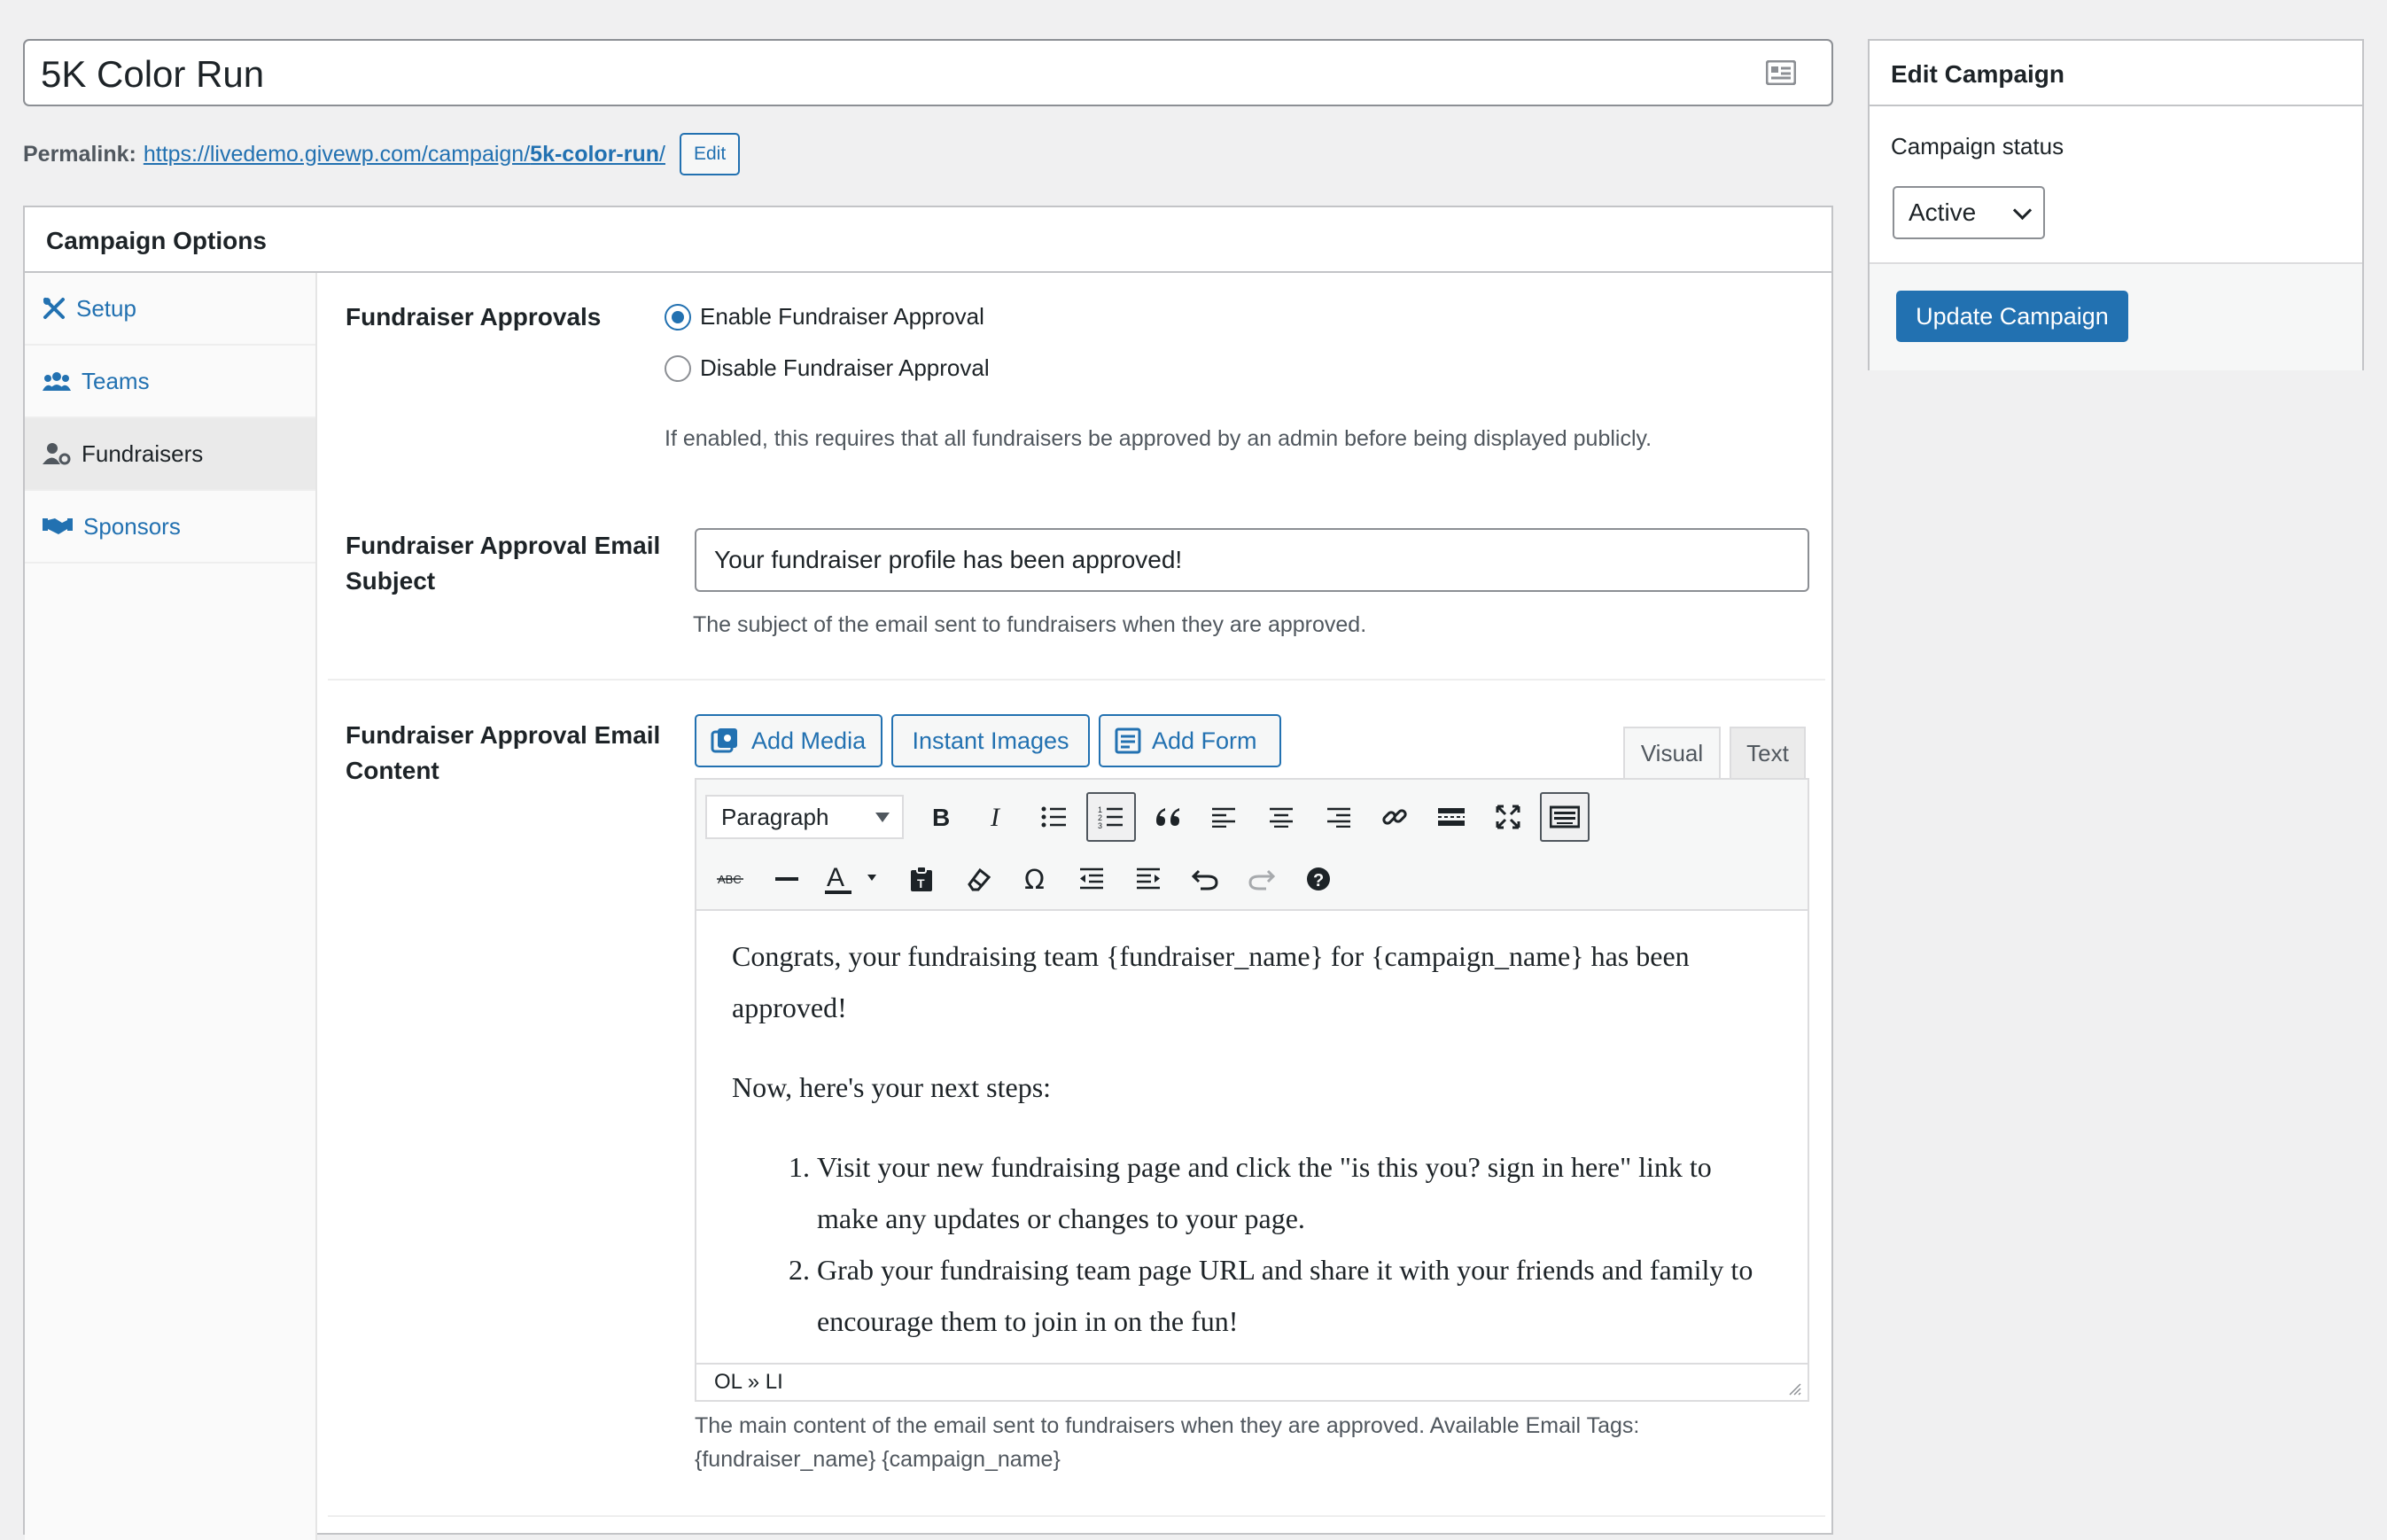 The width and height of the screenshot is (2387, 1540). I want to click on paste-text-icon: T, so click(921, 879).